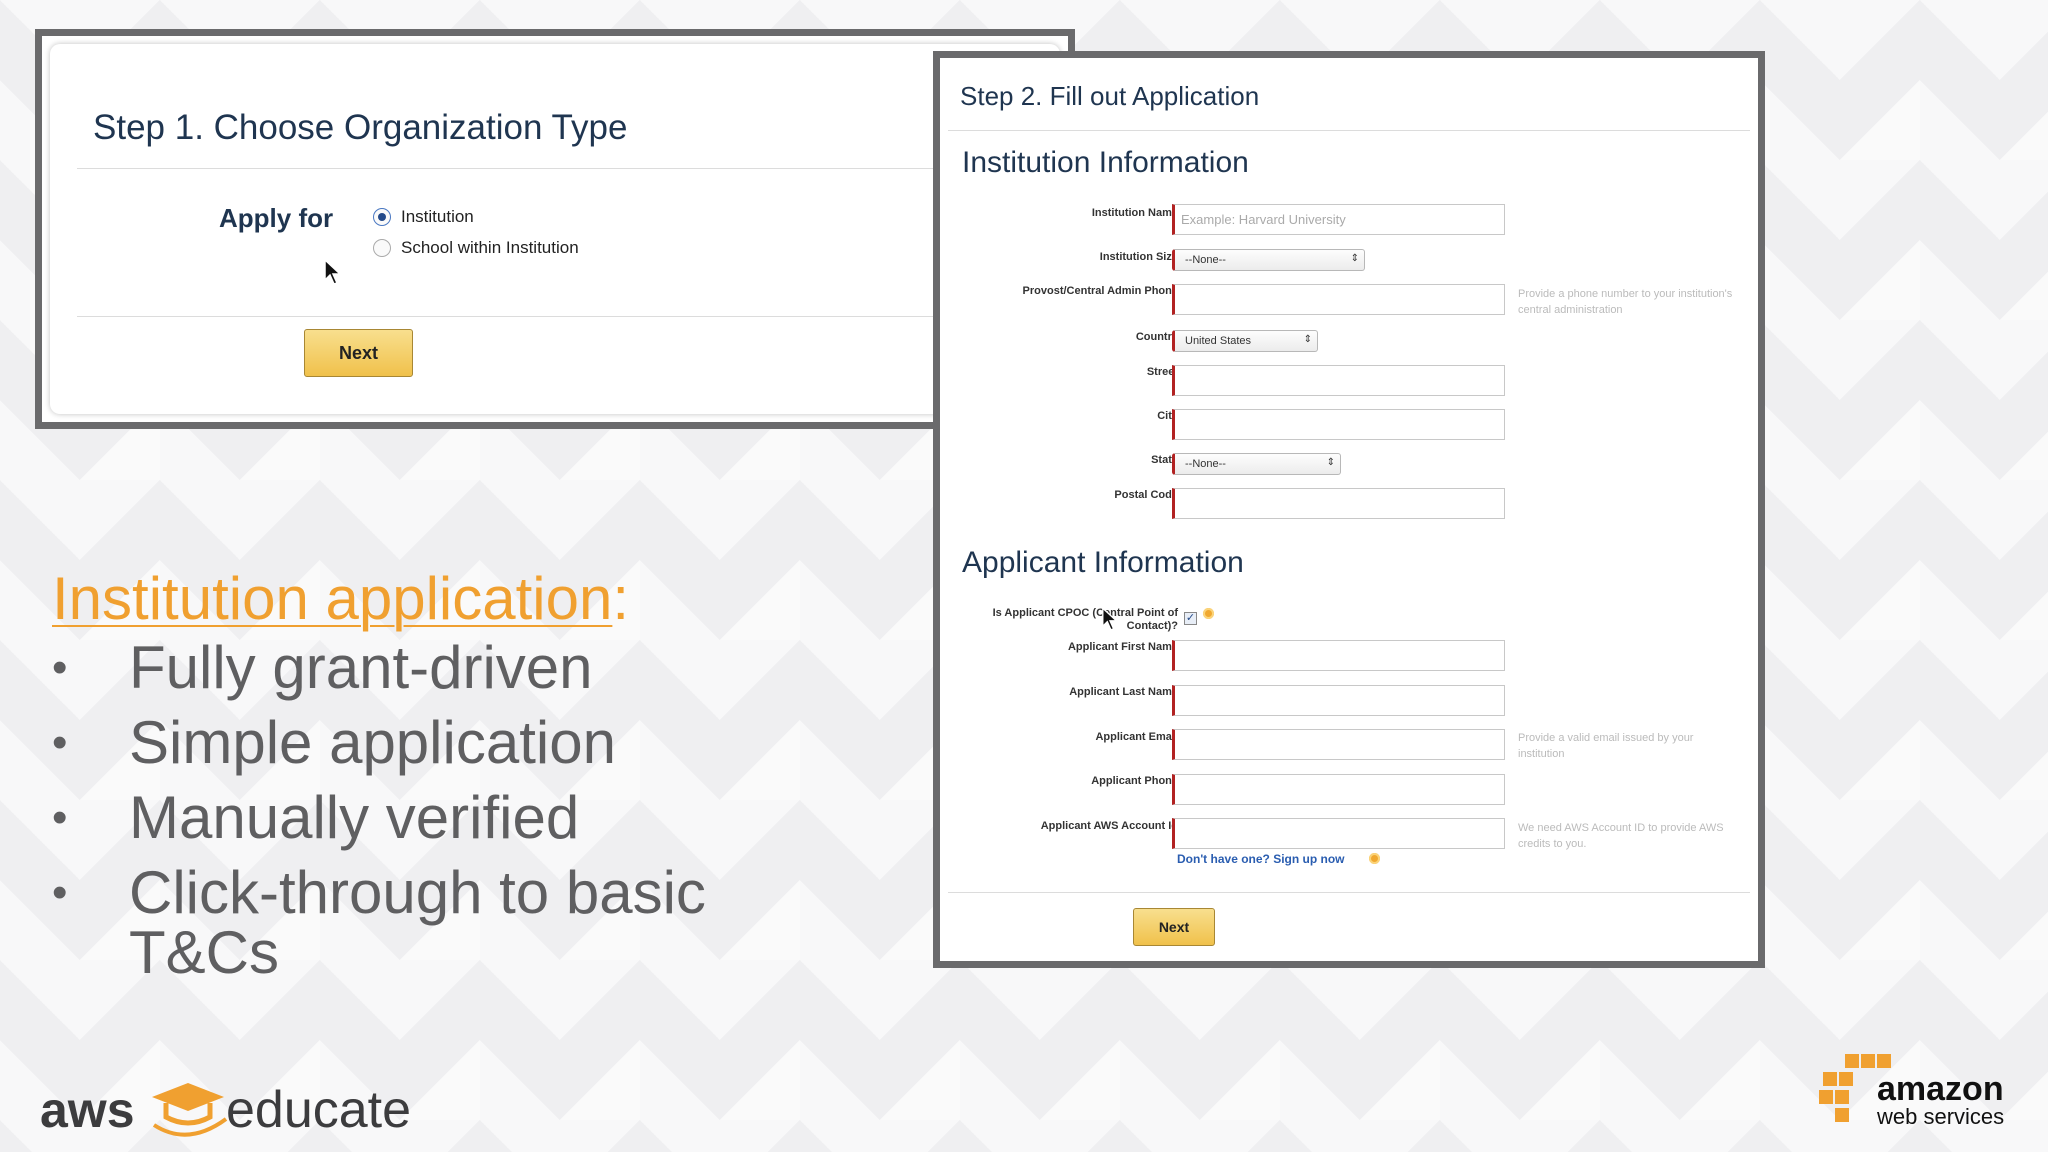 Image resolution: width=2048 pixels, height=1152 pixels. I want to click on graduation-cap-icon, so click(190, 1110).